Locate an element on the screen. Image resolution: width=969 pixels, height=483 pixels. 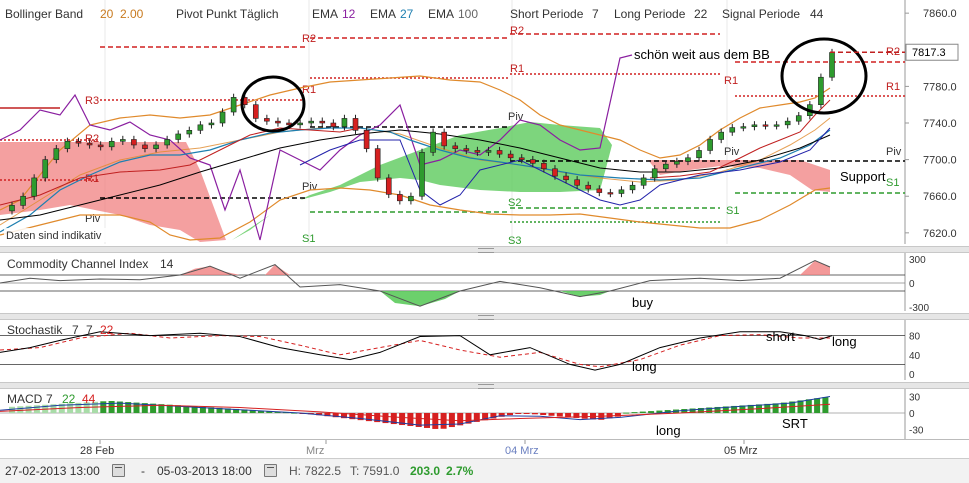
signal-period-value: 44 is located at coordinates (817, 14).